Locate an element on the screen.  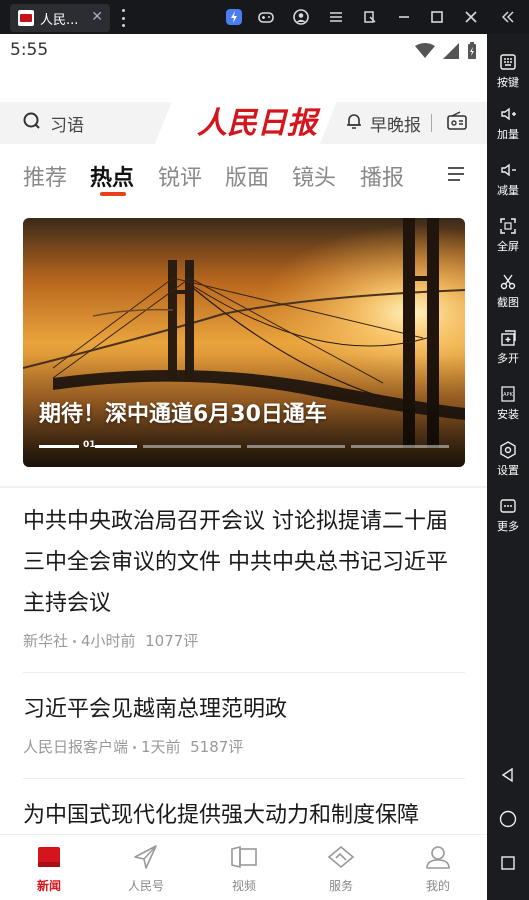
channel-menu-icon is located at coordinates (456, 176).